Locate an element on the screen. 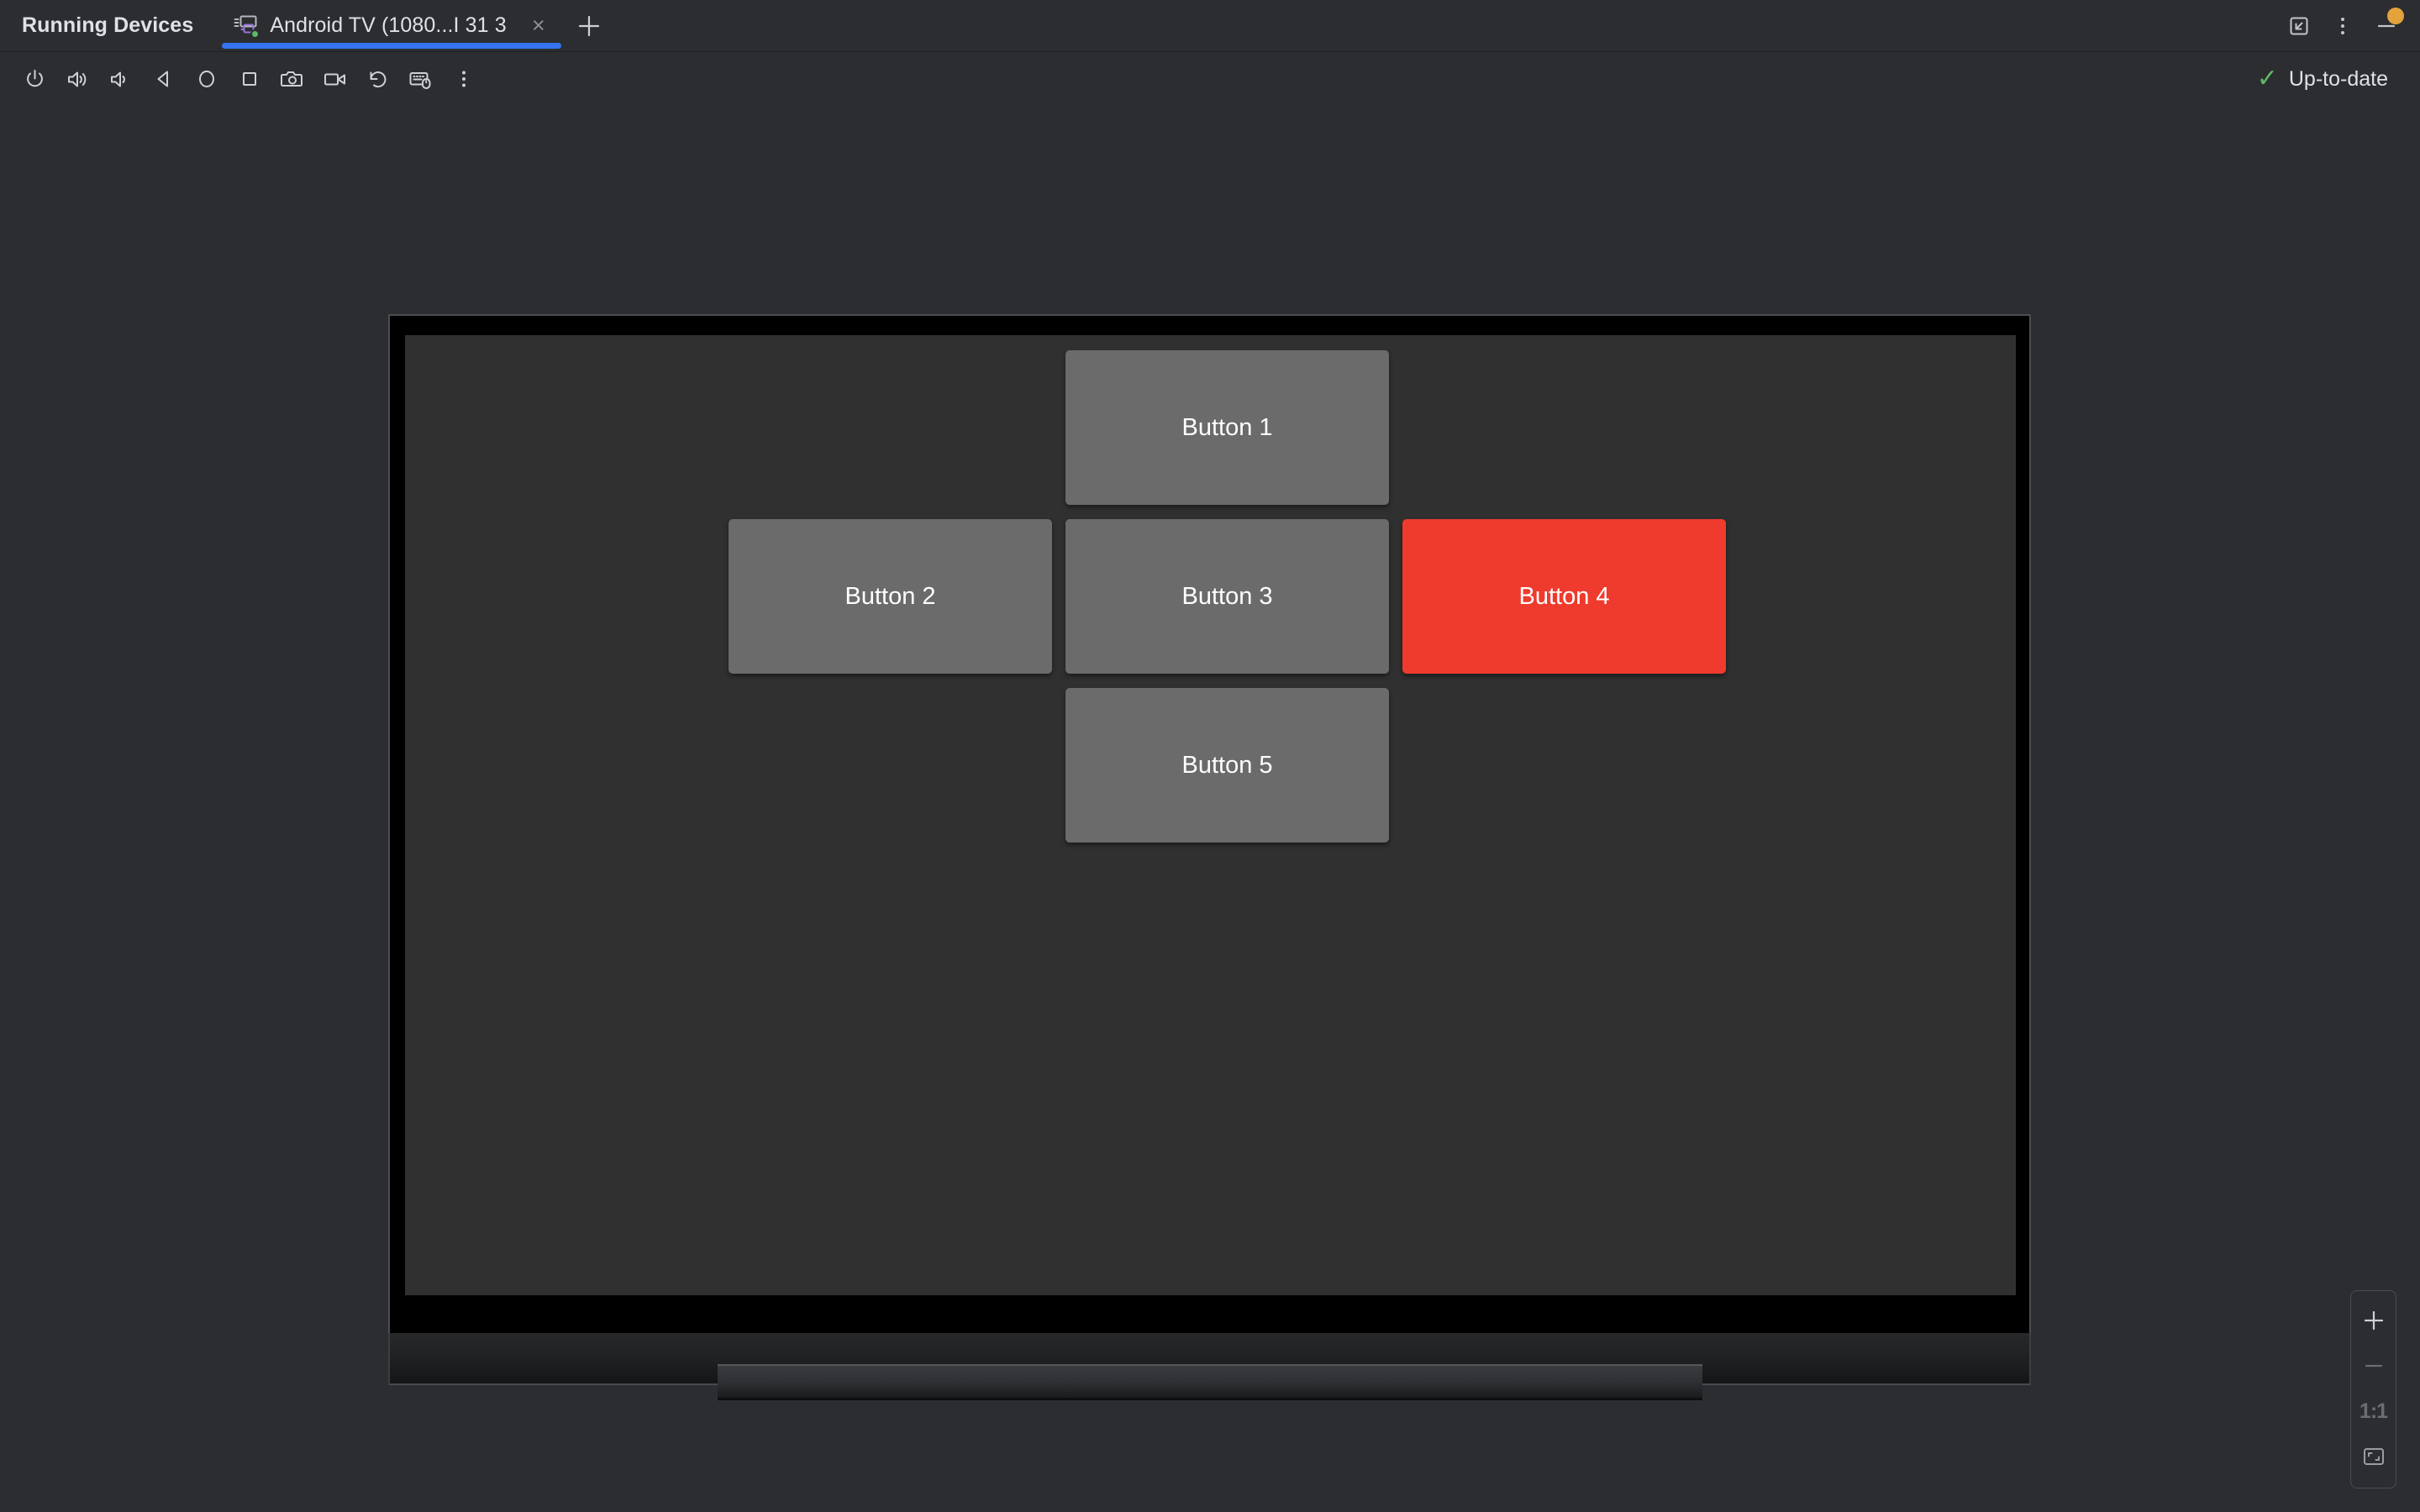  tab-android-tv: Android TV (1080...I 31 3 × is located at coordinates (391, 26).